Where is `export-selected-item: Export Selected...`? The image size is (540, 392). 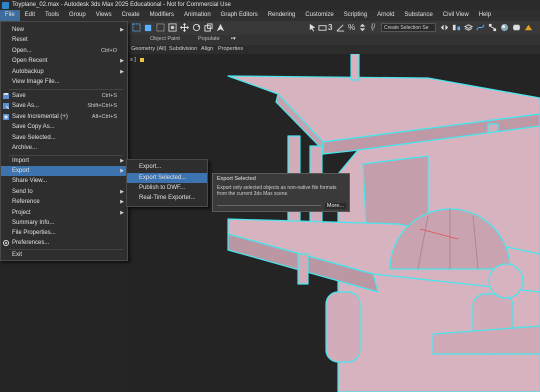
export-selected-item: Export Selected... is located at coordinates (167, 178).